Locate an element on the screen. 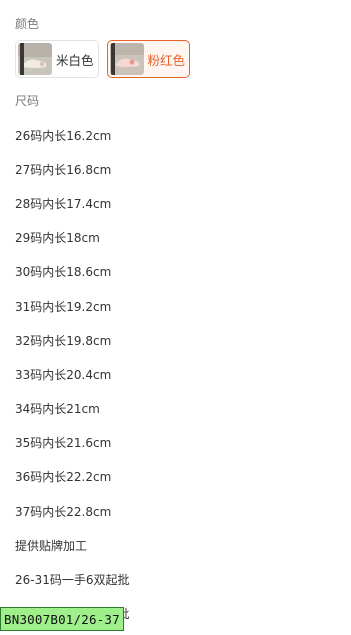  size-option: 34码内长21cm is located at coordinates (72, 409).